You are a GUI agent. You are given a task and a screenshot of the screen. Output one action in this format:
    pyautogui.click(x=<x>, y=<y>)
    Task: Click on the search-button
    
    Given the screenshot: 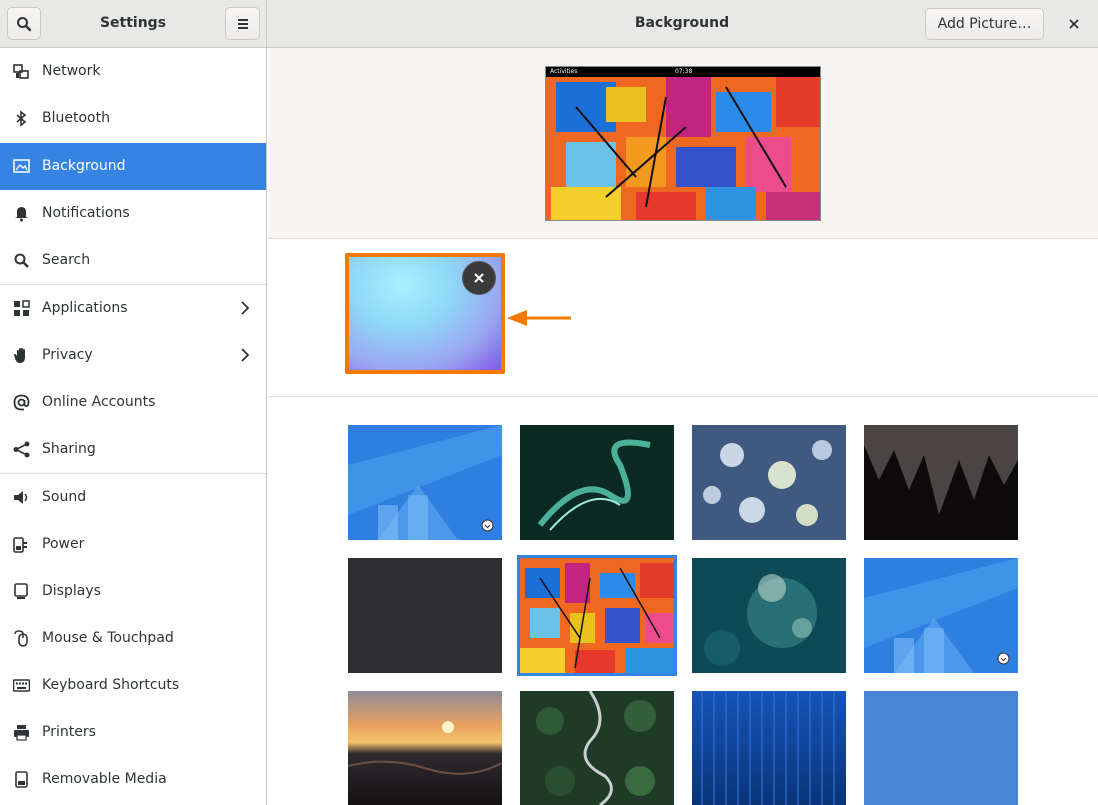 What is the action you would take?
    pyautogui.click(x=24, y=23)
    